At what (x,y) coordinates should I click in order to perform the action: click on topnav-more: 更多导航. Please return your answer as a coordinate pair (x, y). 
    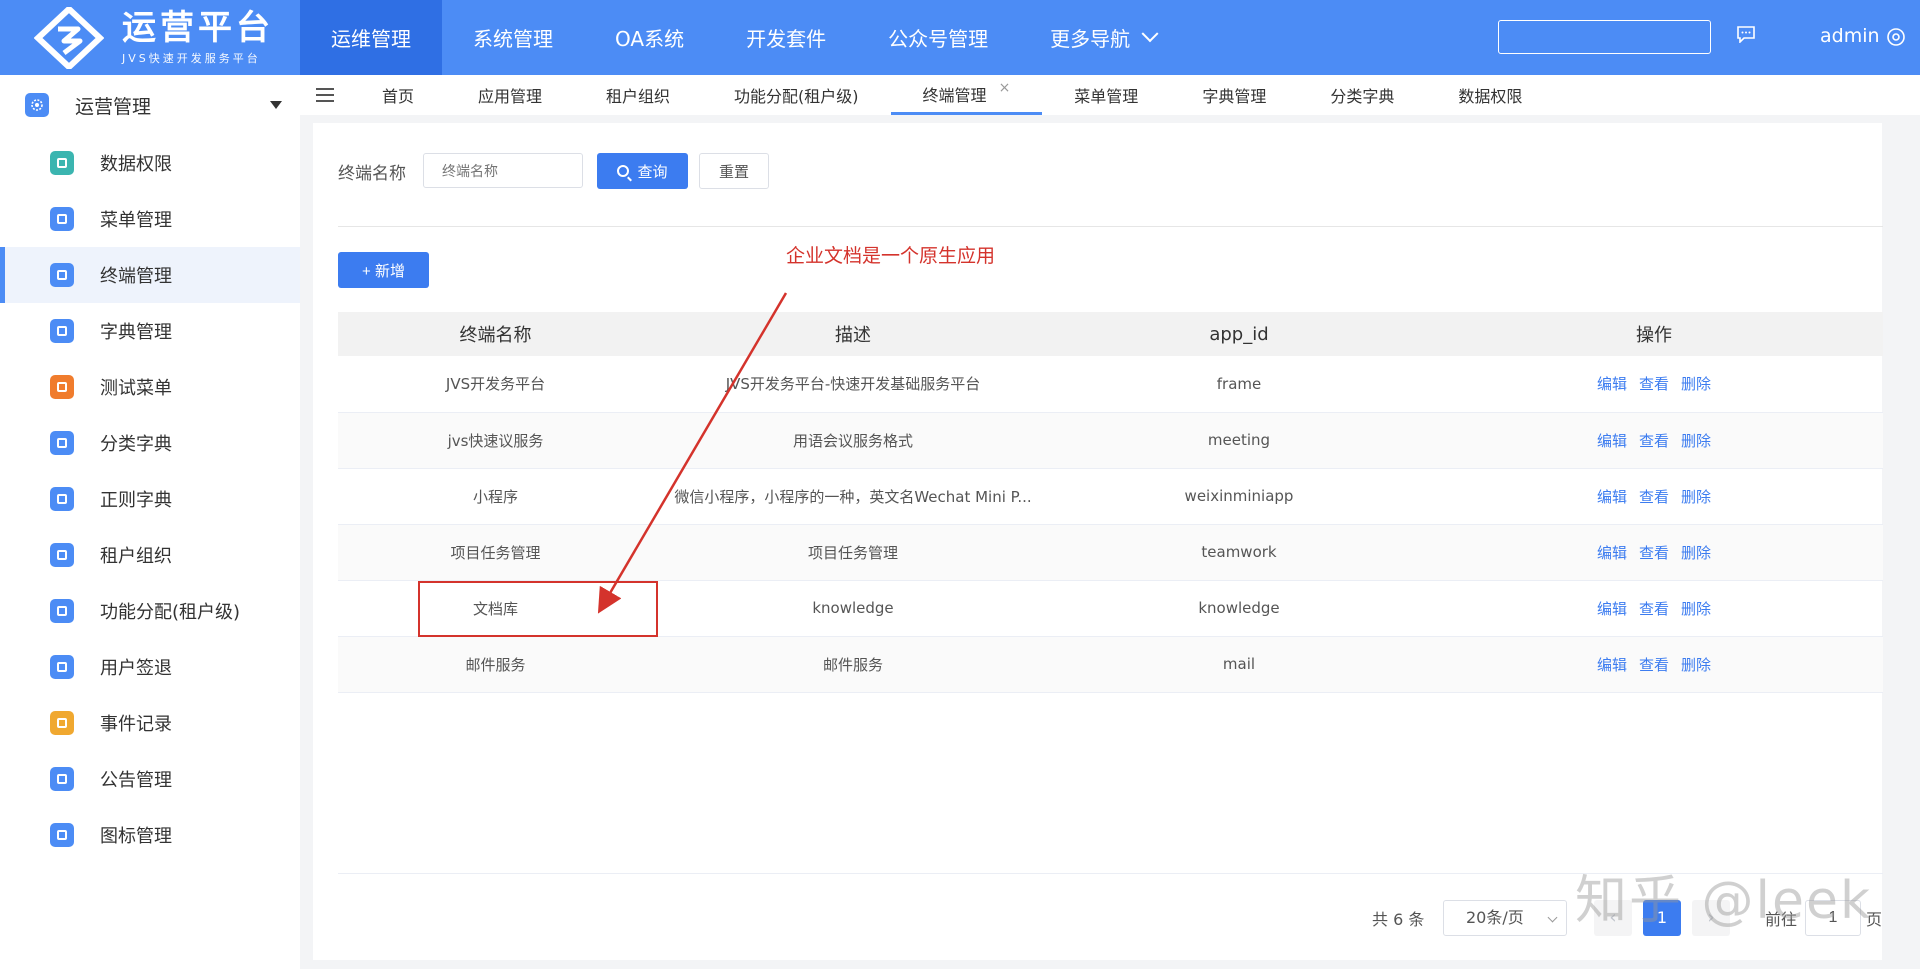
    Looking at the image, I should click on (1103, 37).